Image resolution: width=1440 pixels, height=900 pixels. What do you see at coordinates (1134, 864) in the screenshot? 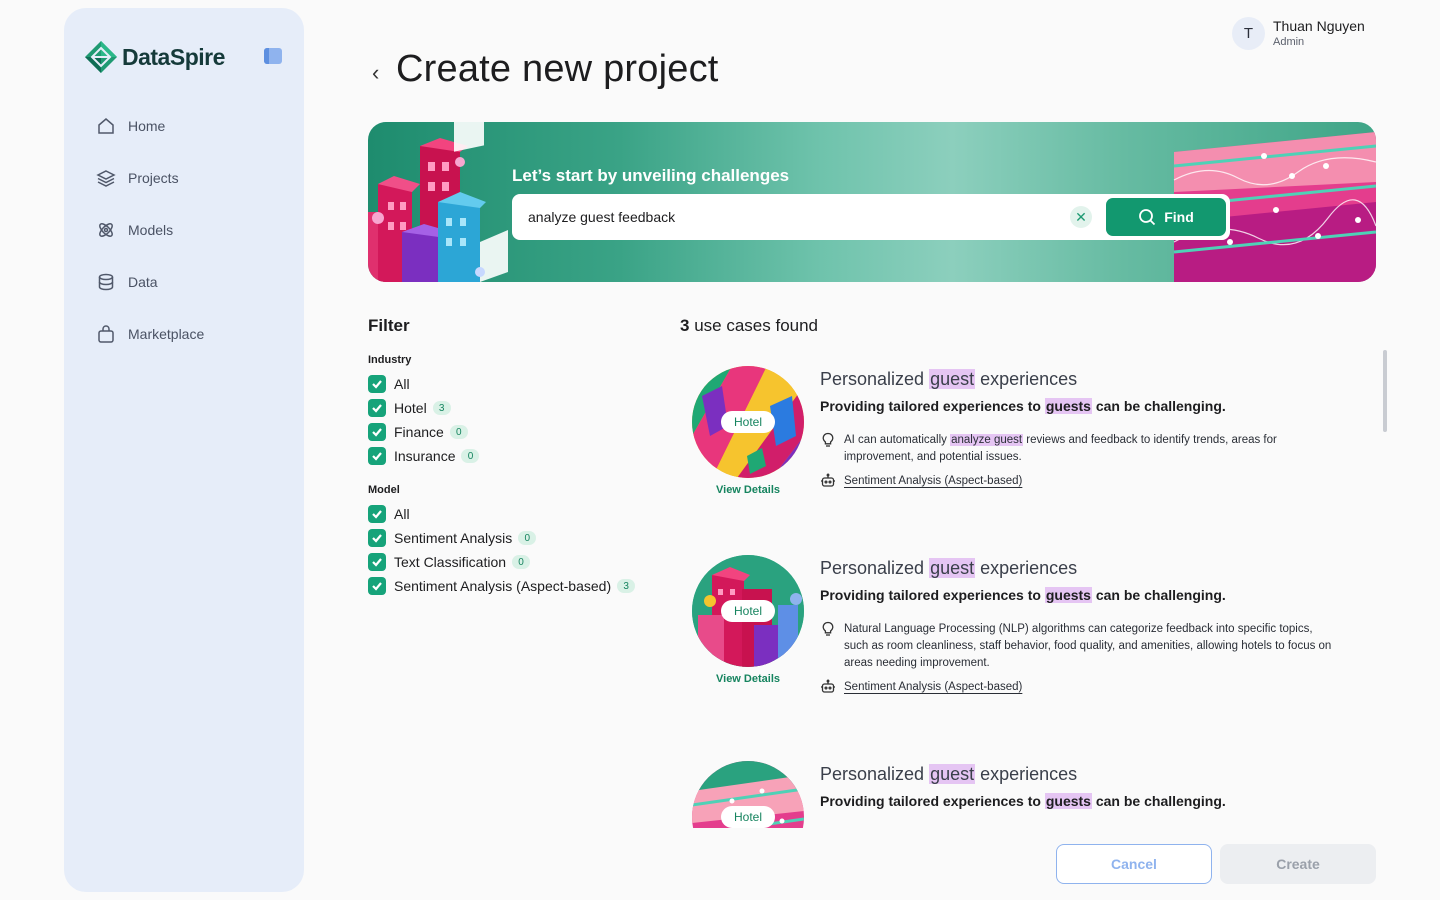
I see `cancel-button: Cancel` at bounding box center [1134, 864].